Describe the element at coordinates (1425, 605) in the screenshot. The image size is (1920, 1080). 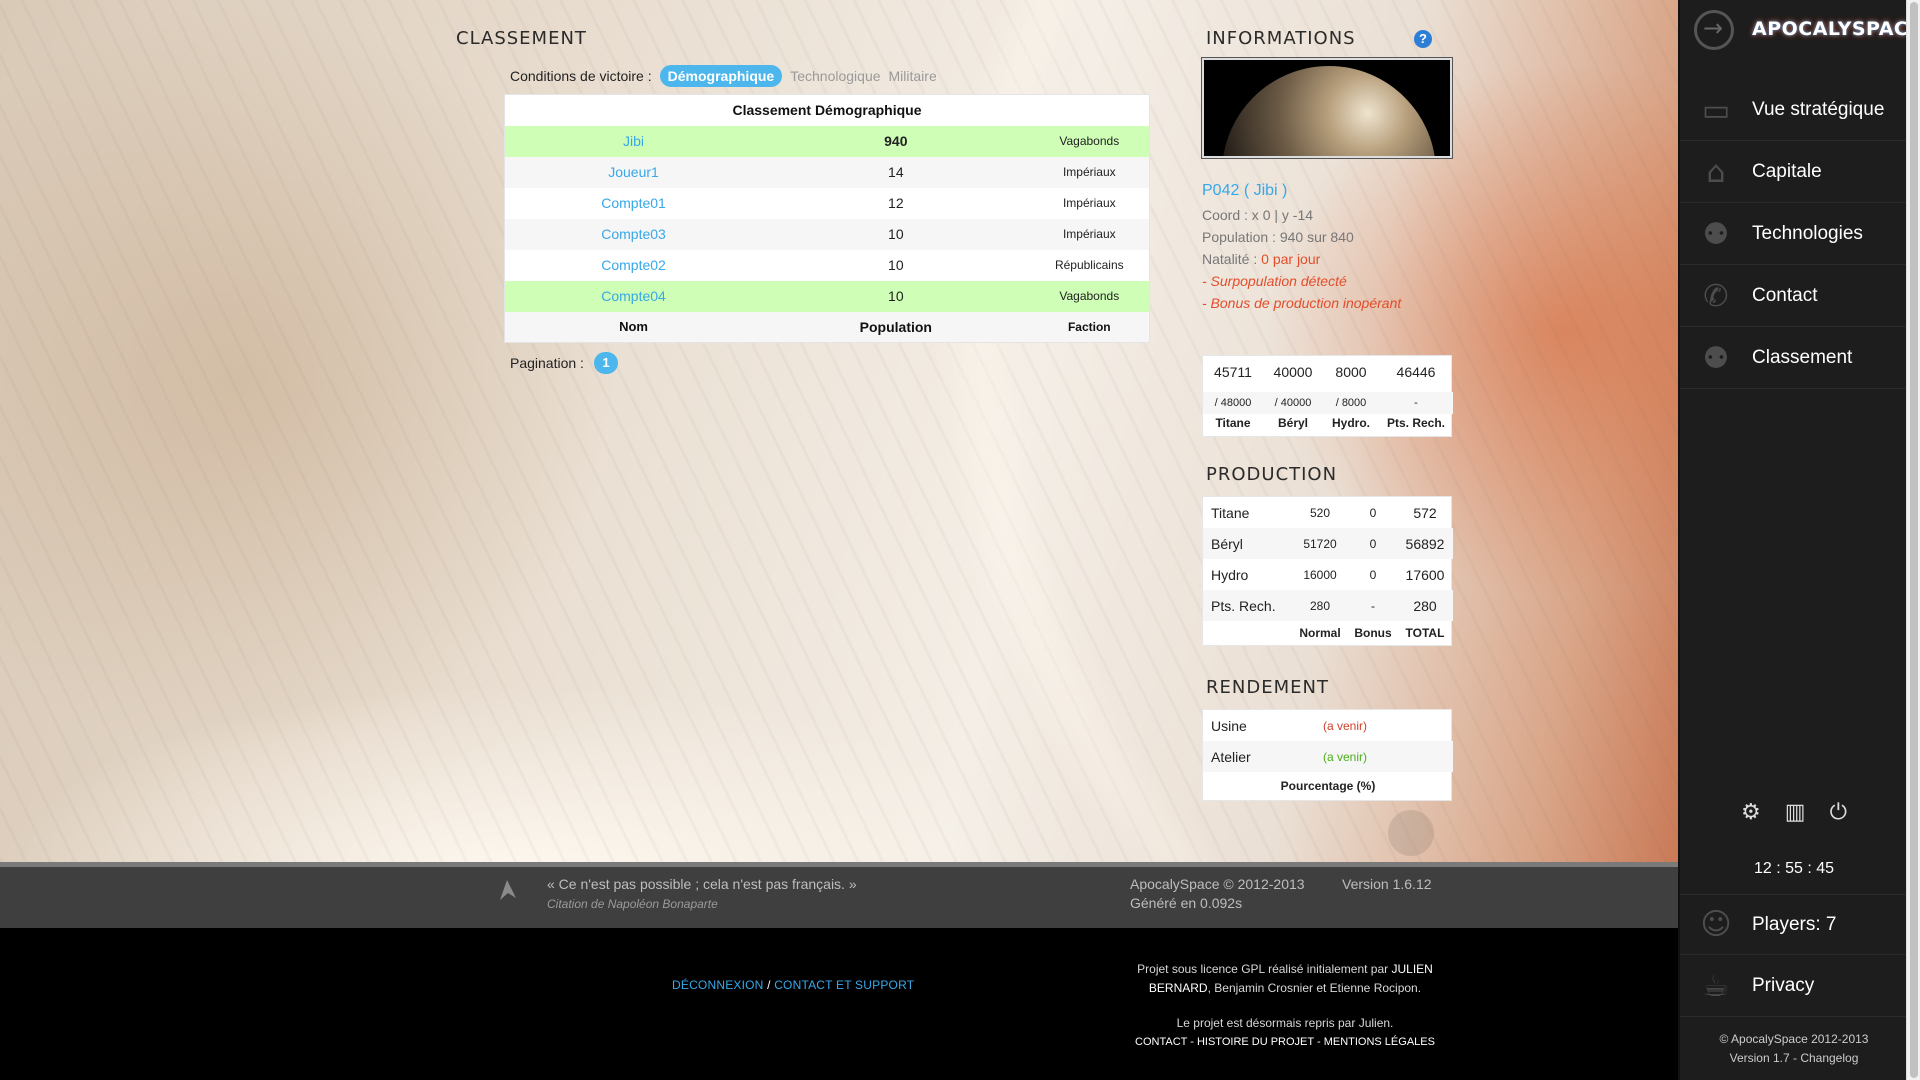
I see `production-total: 280` at that location.